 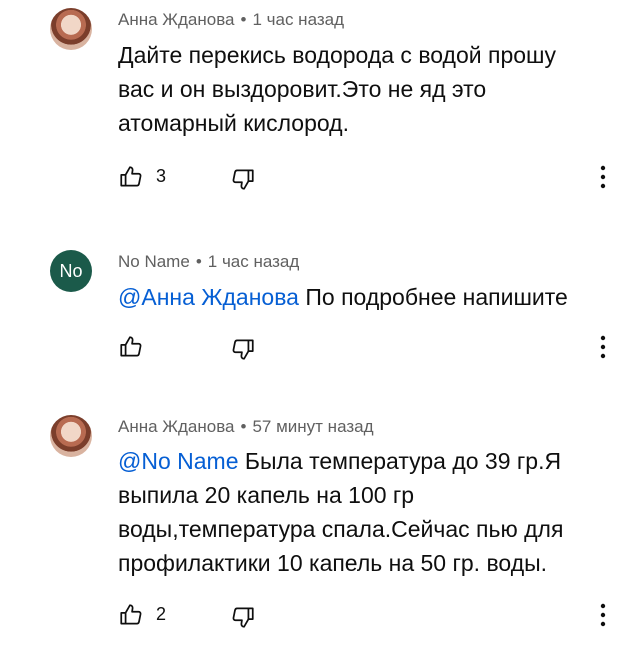 I want to click on comment-meta: Анна Жданова • 57 минут назад, so click(x=246, y=427).